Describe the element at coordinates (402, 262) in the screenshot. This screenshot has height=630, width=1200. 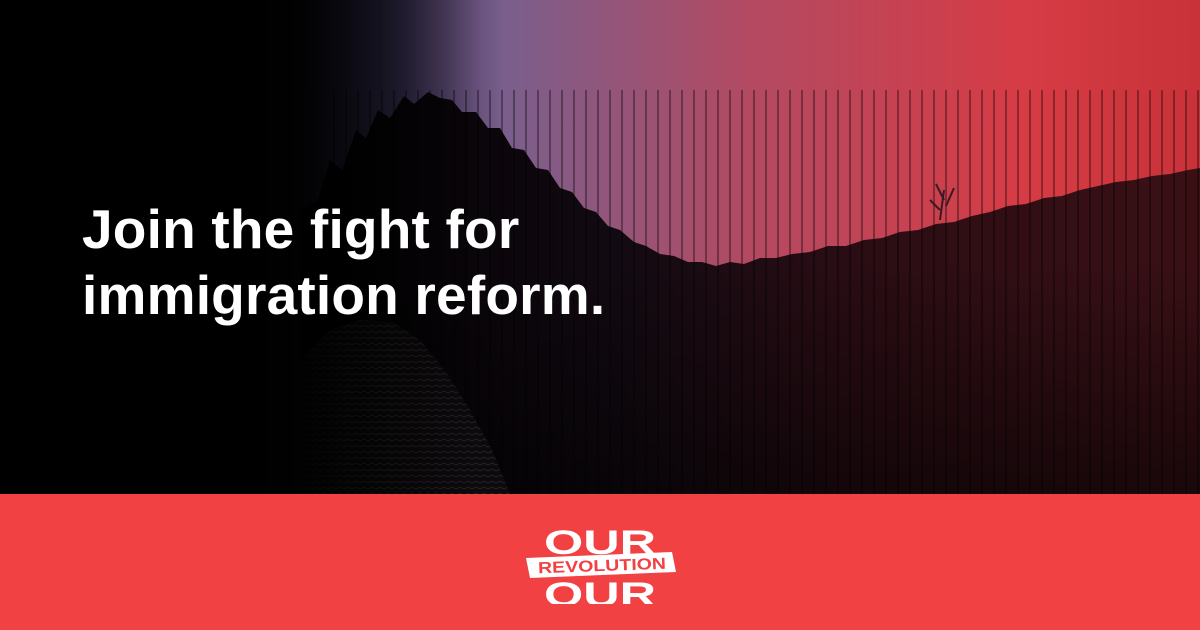
I see `headline: Join the fight for immigration reform.` at that location.